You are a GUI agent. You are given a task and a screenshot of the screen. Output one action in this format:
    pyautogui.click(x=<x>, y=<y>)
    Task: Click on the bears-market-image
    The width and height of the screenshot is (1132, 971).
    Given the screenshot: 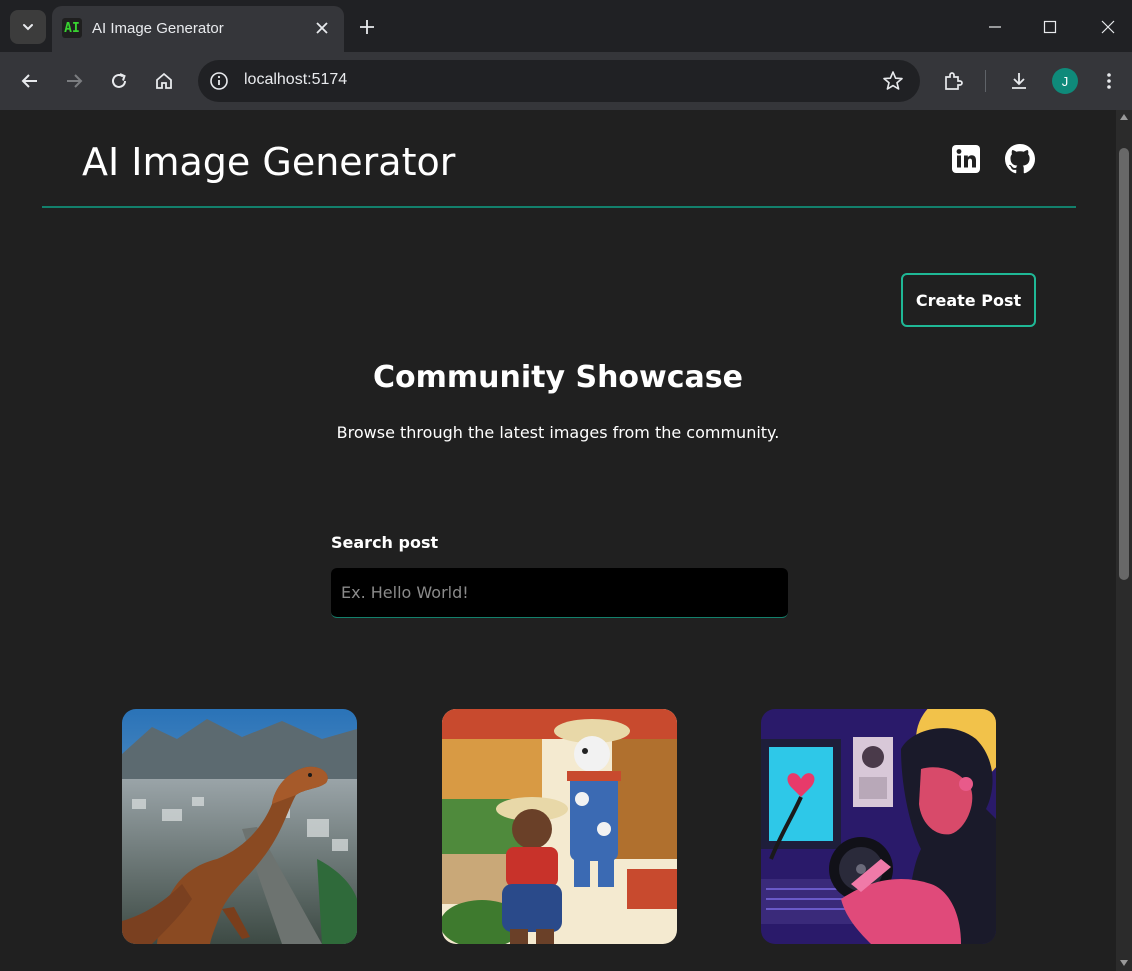 What is the action you would take?
    pyautogui.click(x=559, y=826)
    